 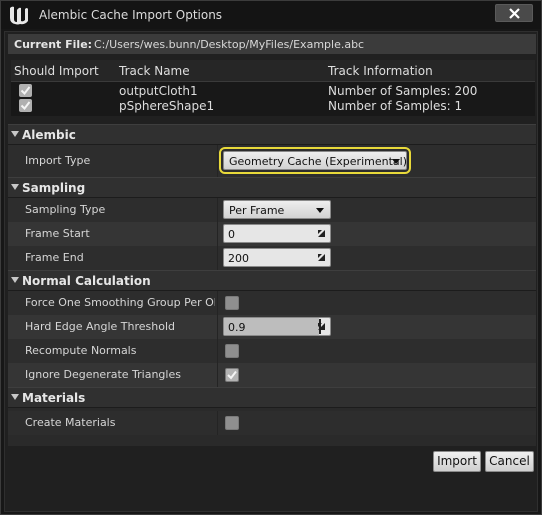 I want to click on property-label: Force One Smoothing Group Per Object, so click(x=120, y=302).